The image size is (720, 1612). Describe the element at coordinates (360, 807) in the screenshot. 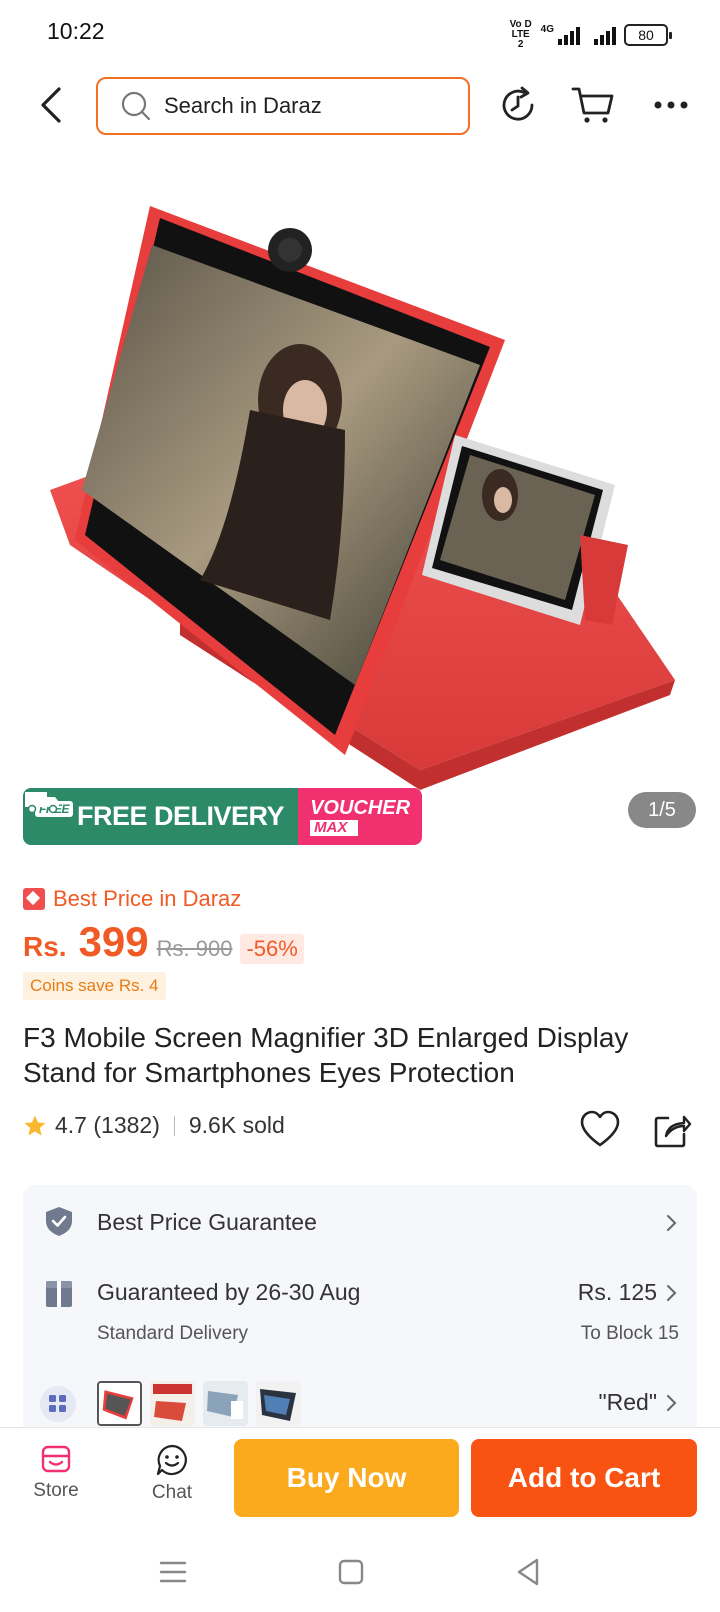

I see `voucher-label: VOUCHER` at that location.